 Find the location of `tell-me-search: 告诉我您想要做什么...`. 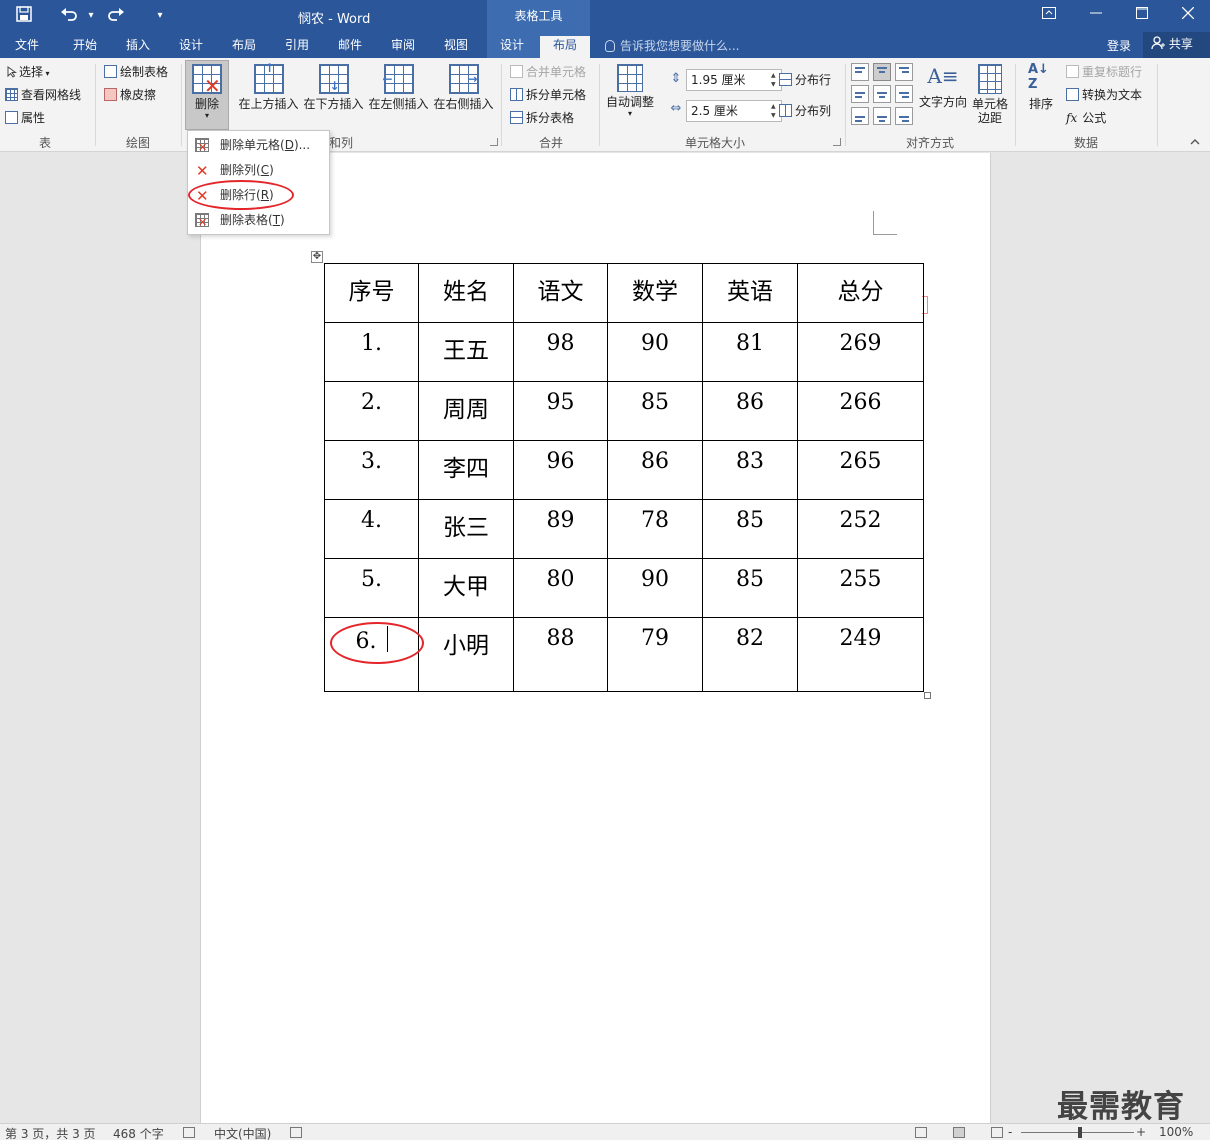

tell-me-search: 告诉我您想要做什么... is located at coordinates (672, 45).